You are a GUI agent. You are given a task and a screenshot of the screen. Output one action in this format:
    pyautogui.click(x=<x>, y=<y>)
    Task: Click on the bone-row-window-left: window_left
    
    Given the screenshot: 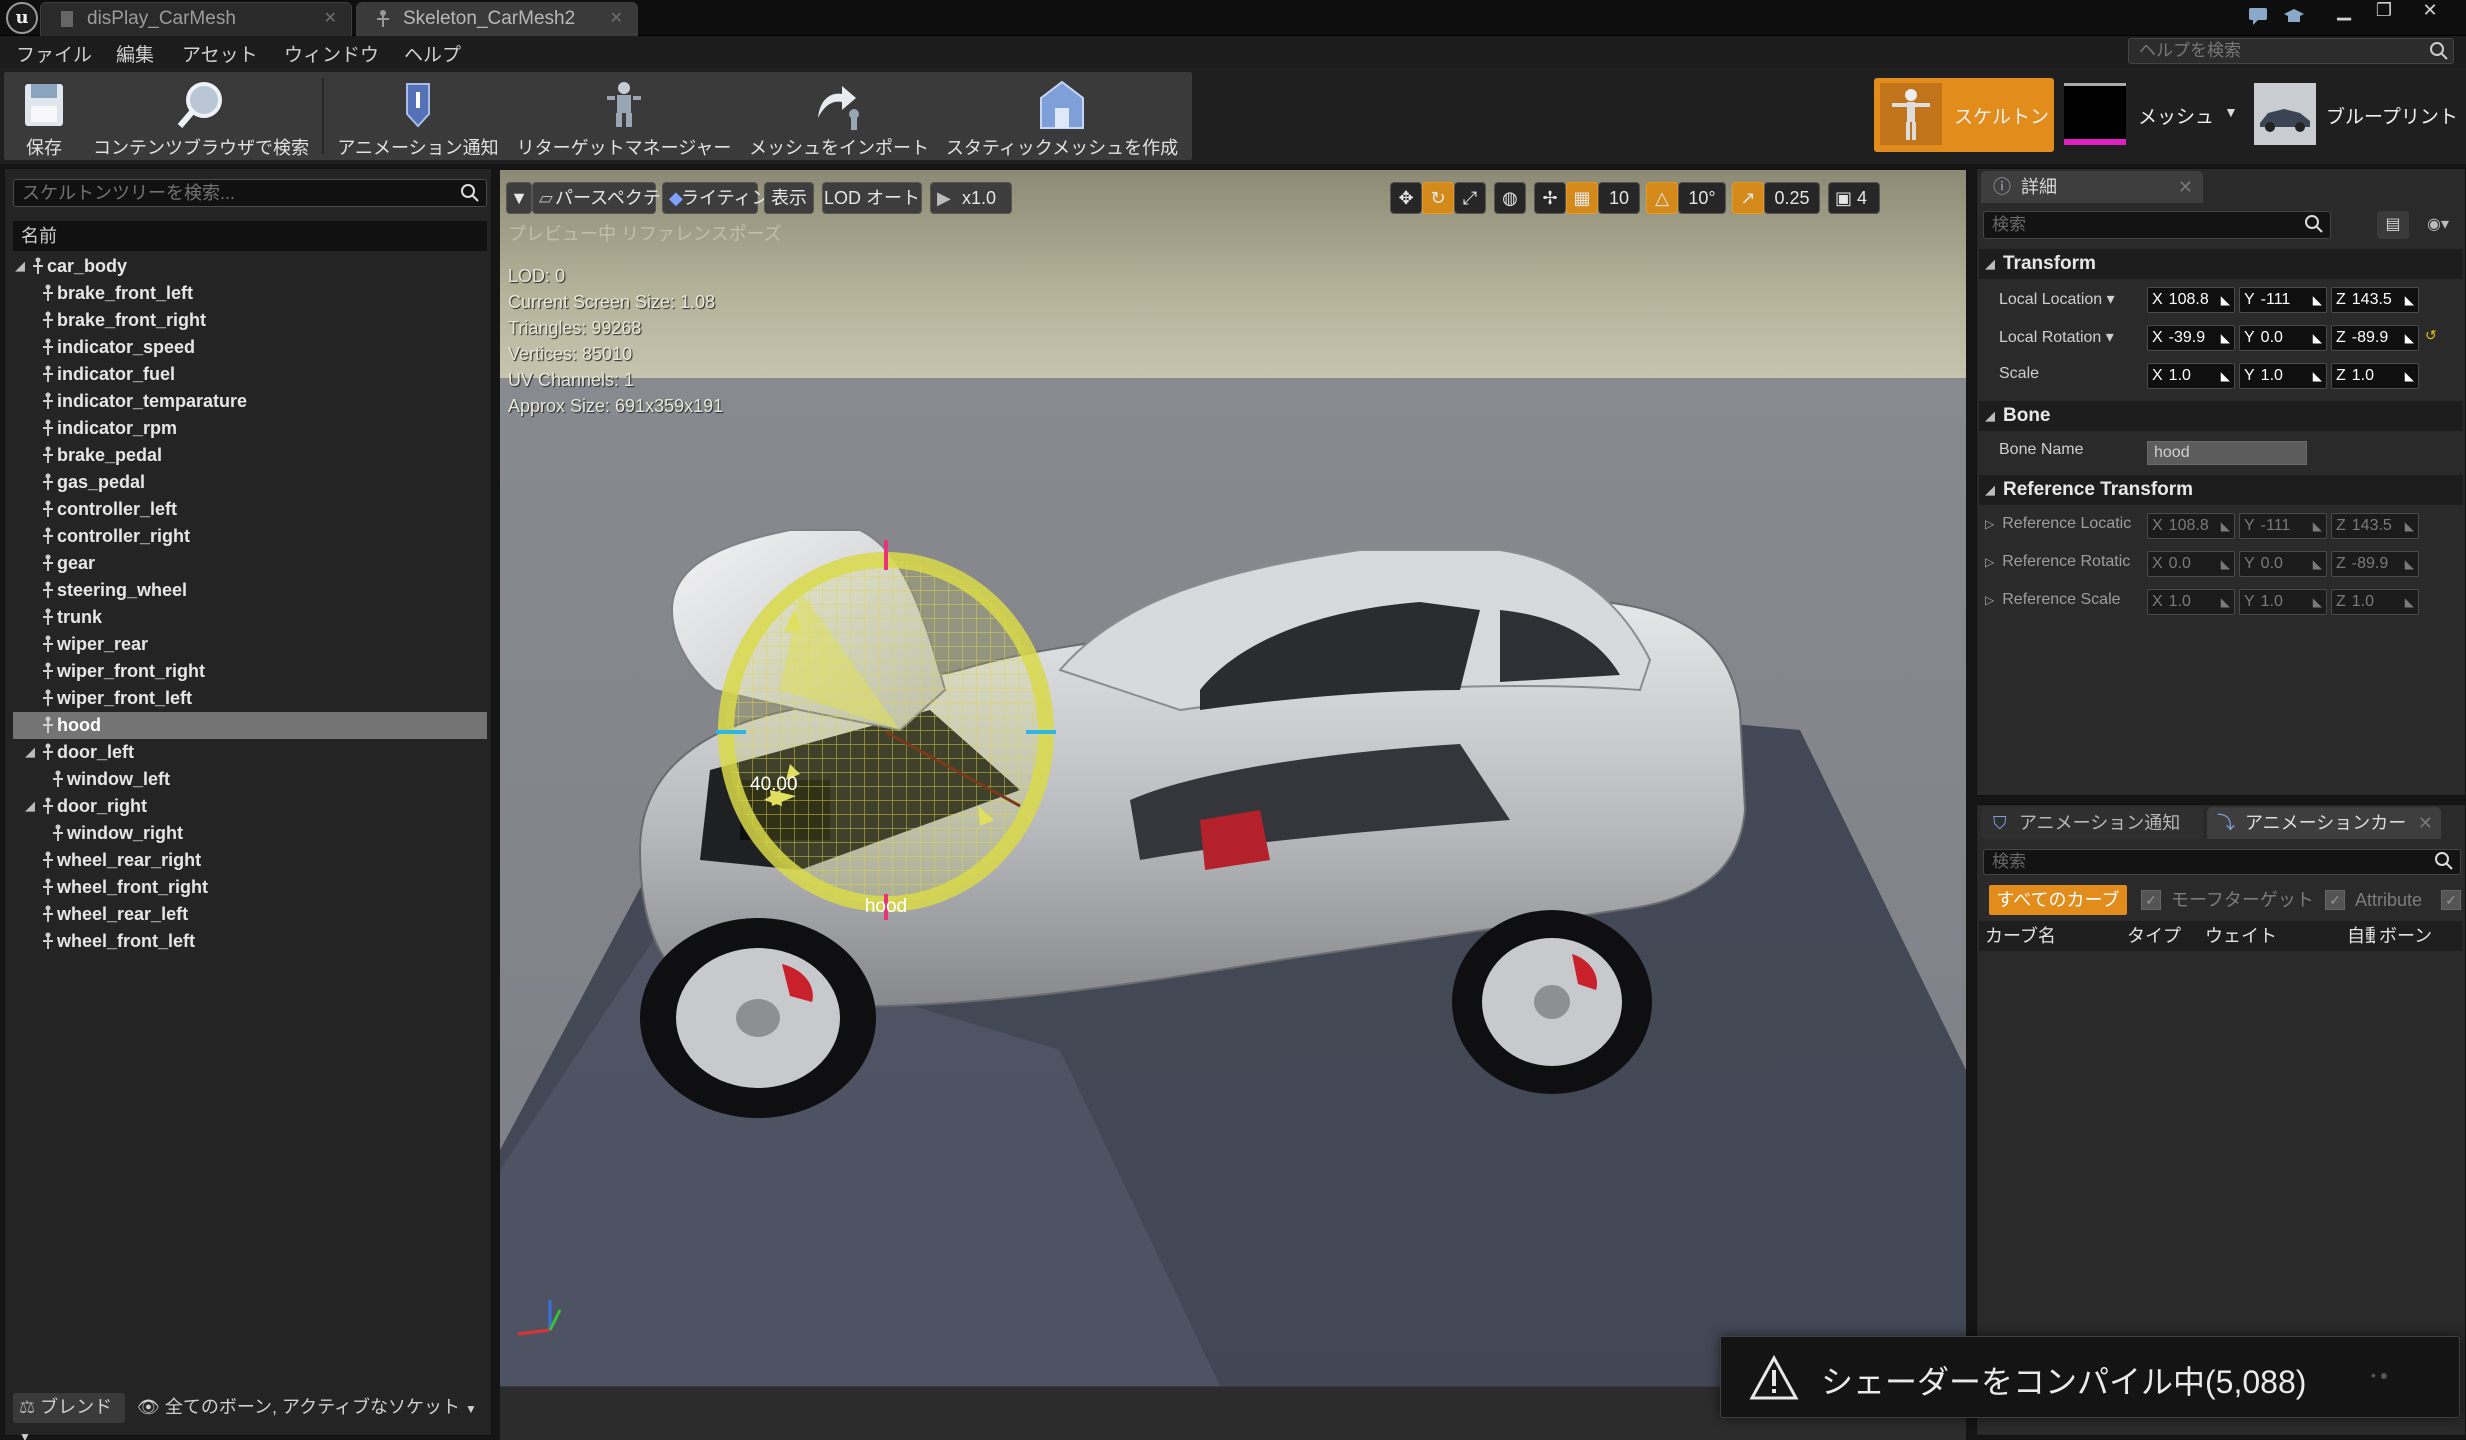 What is the action you would take?
    pyautogui.click(x=250, y=779)
    